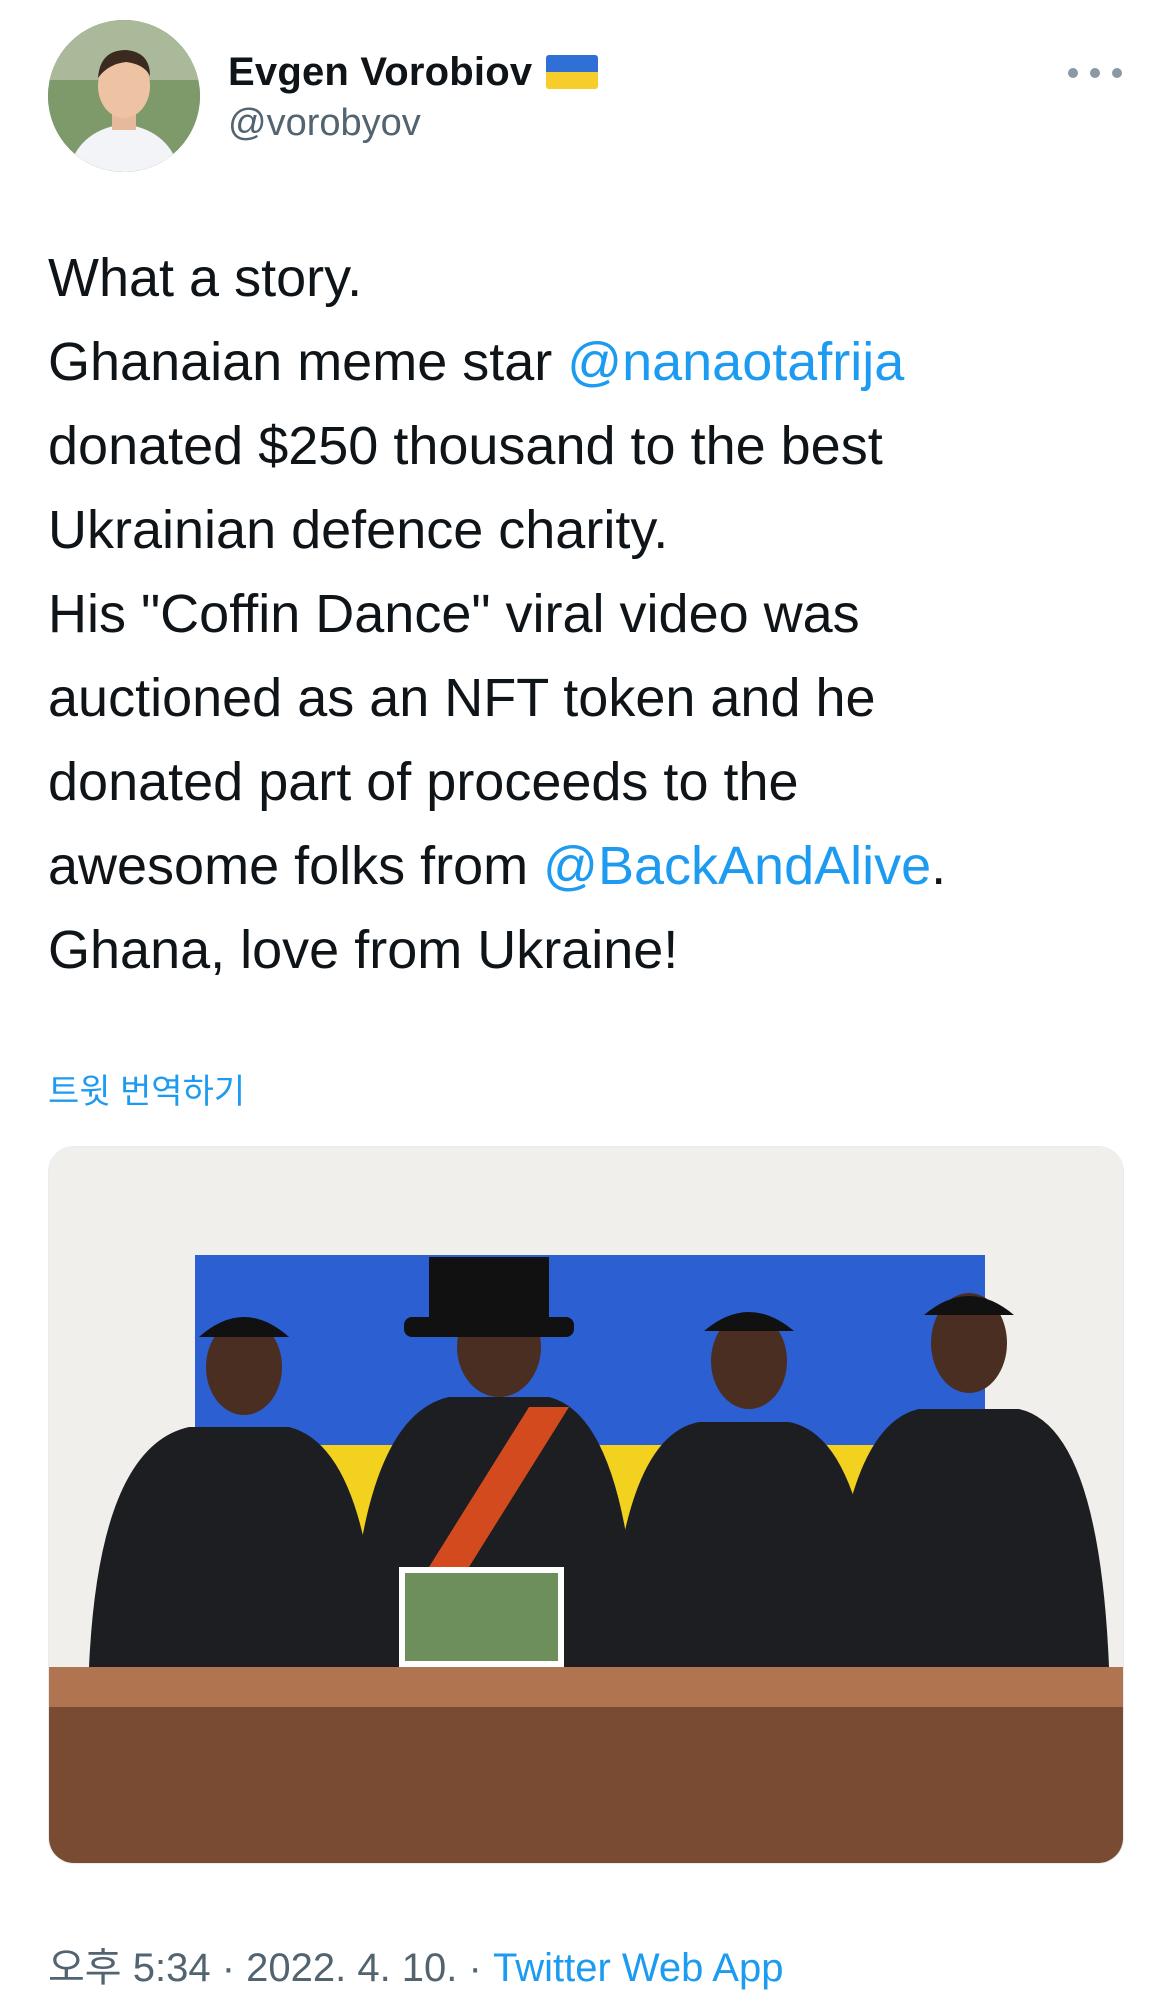 Image resolution: width=1170 pixels, height=1993 pixels. I want to click on display-name: Evgen Vorobiov, so click(380, 72).